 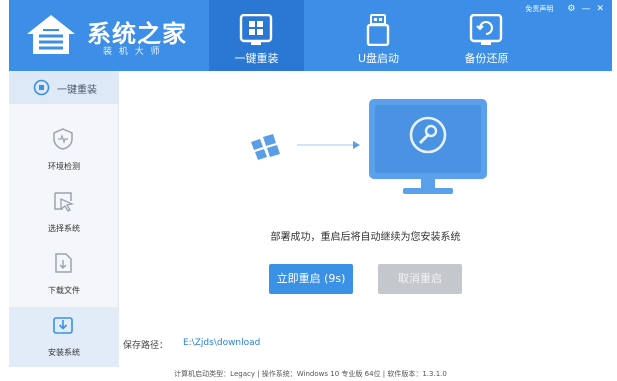 I want to click on disclaimer-link: 免责声明, so click(x=539, y=9).